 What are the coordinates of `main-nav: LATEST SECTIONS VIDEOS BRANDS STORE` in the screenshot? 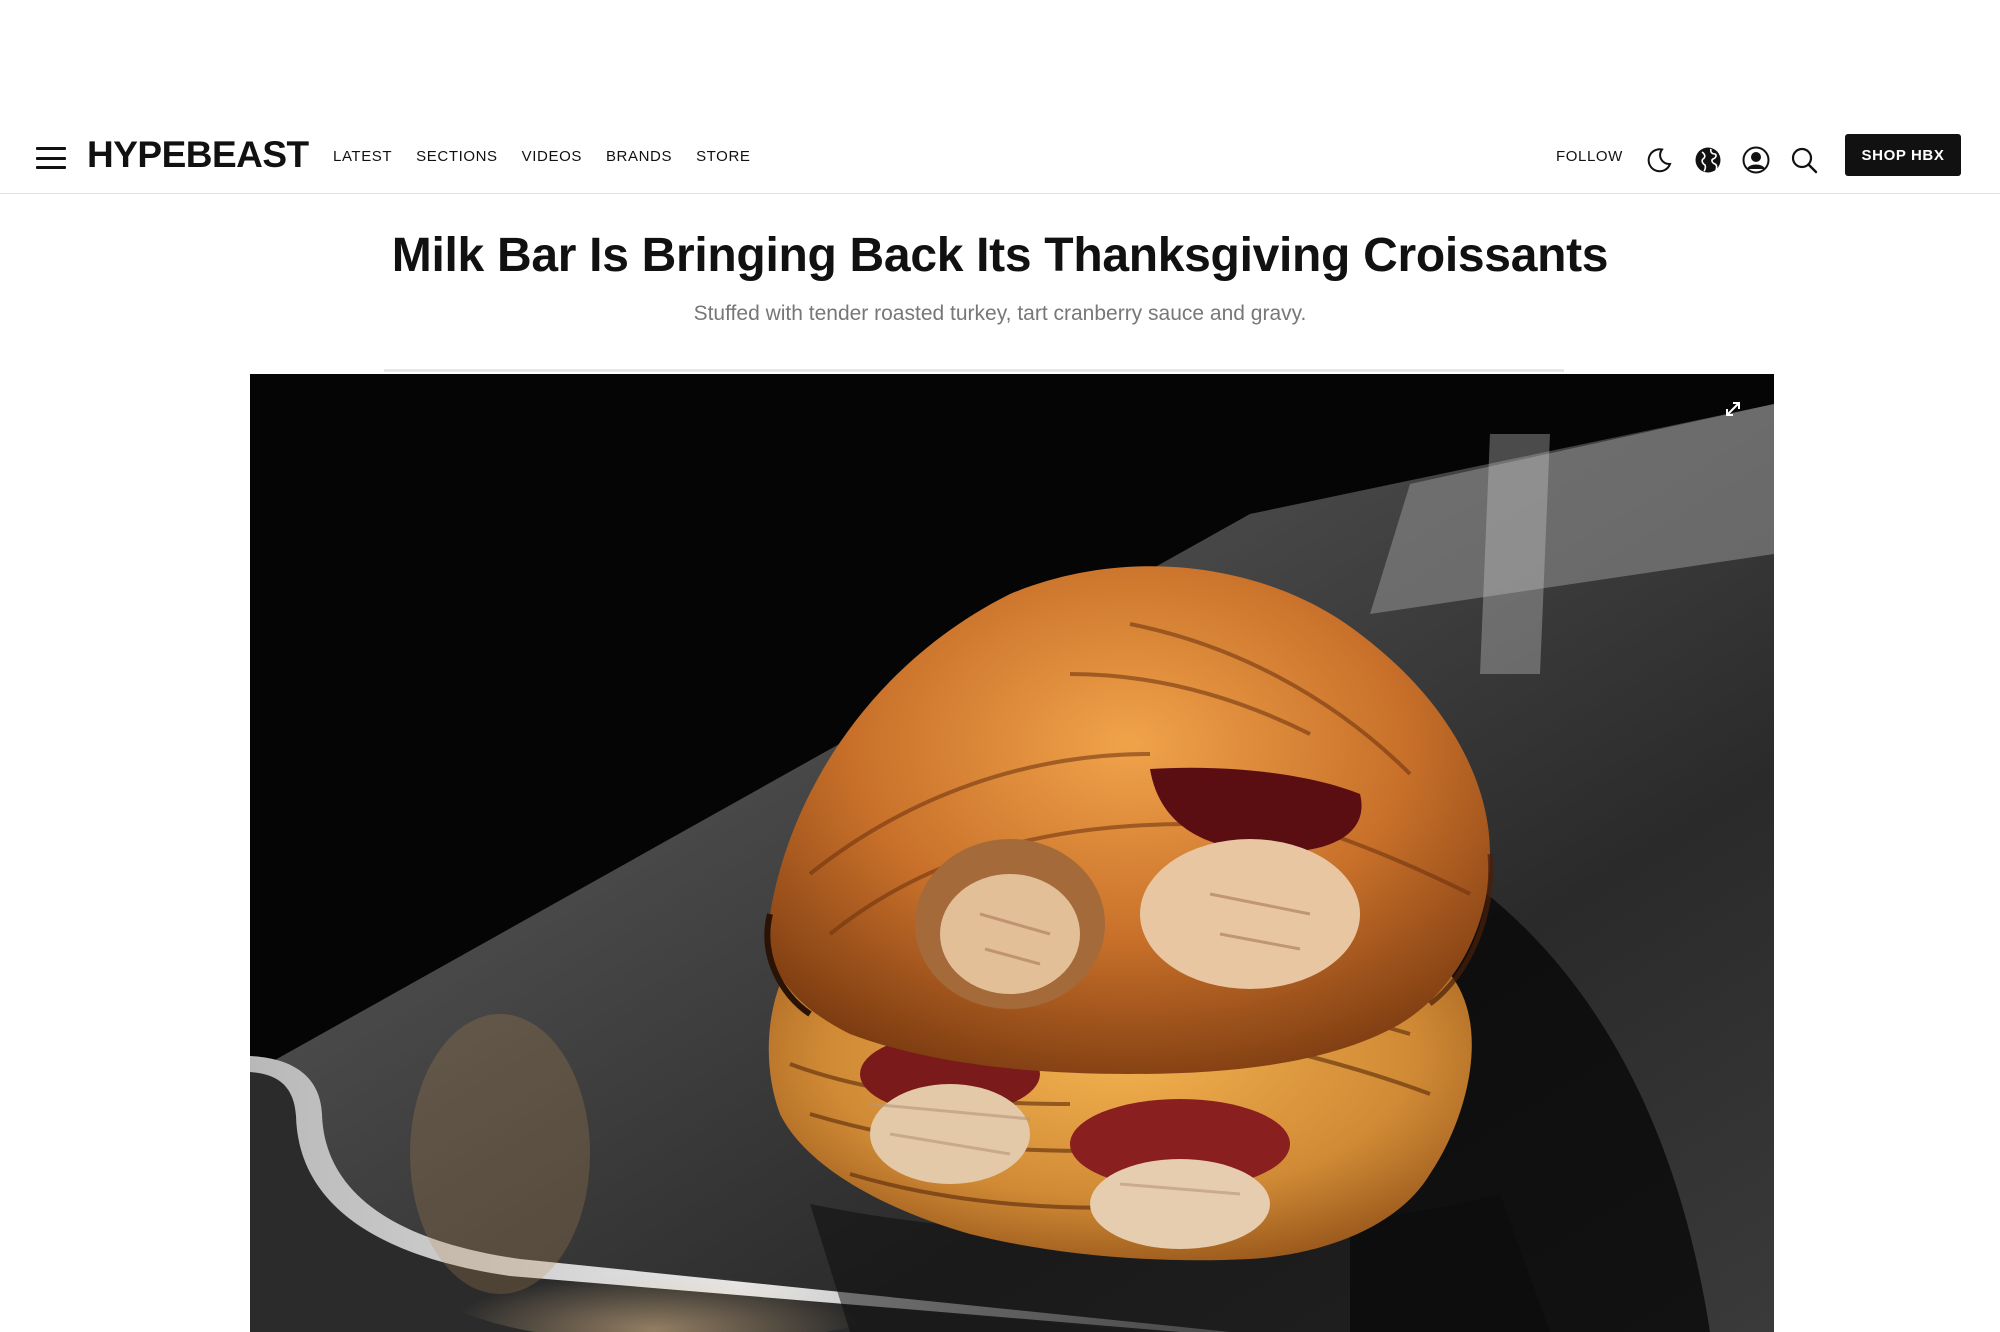 It's located at (553, 156).